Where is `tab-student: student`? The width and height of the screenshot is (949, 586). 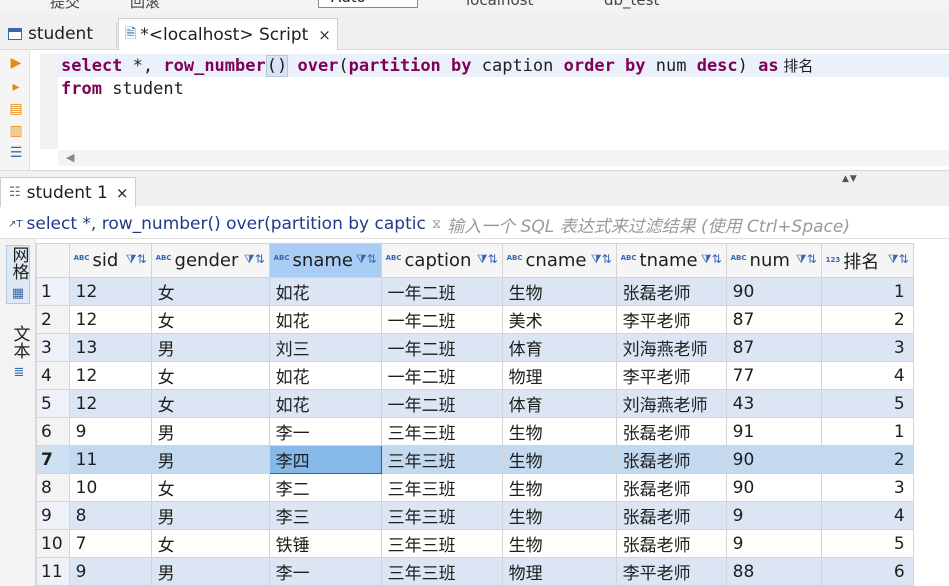
tab-student: student is located at coordinates (58, 34).